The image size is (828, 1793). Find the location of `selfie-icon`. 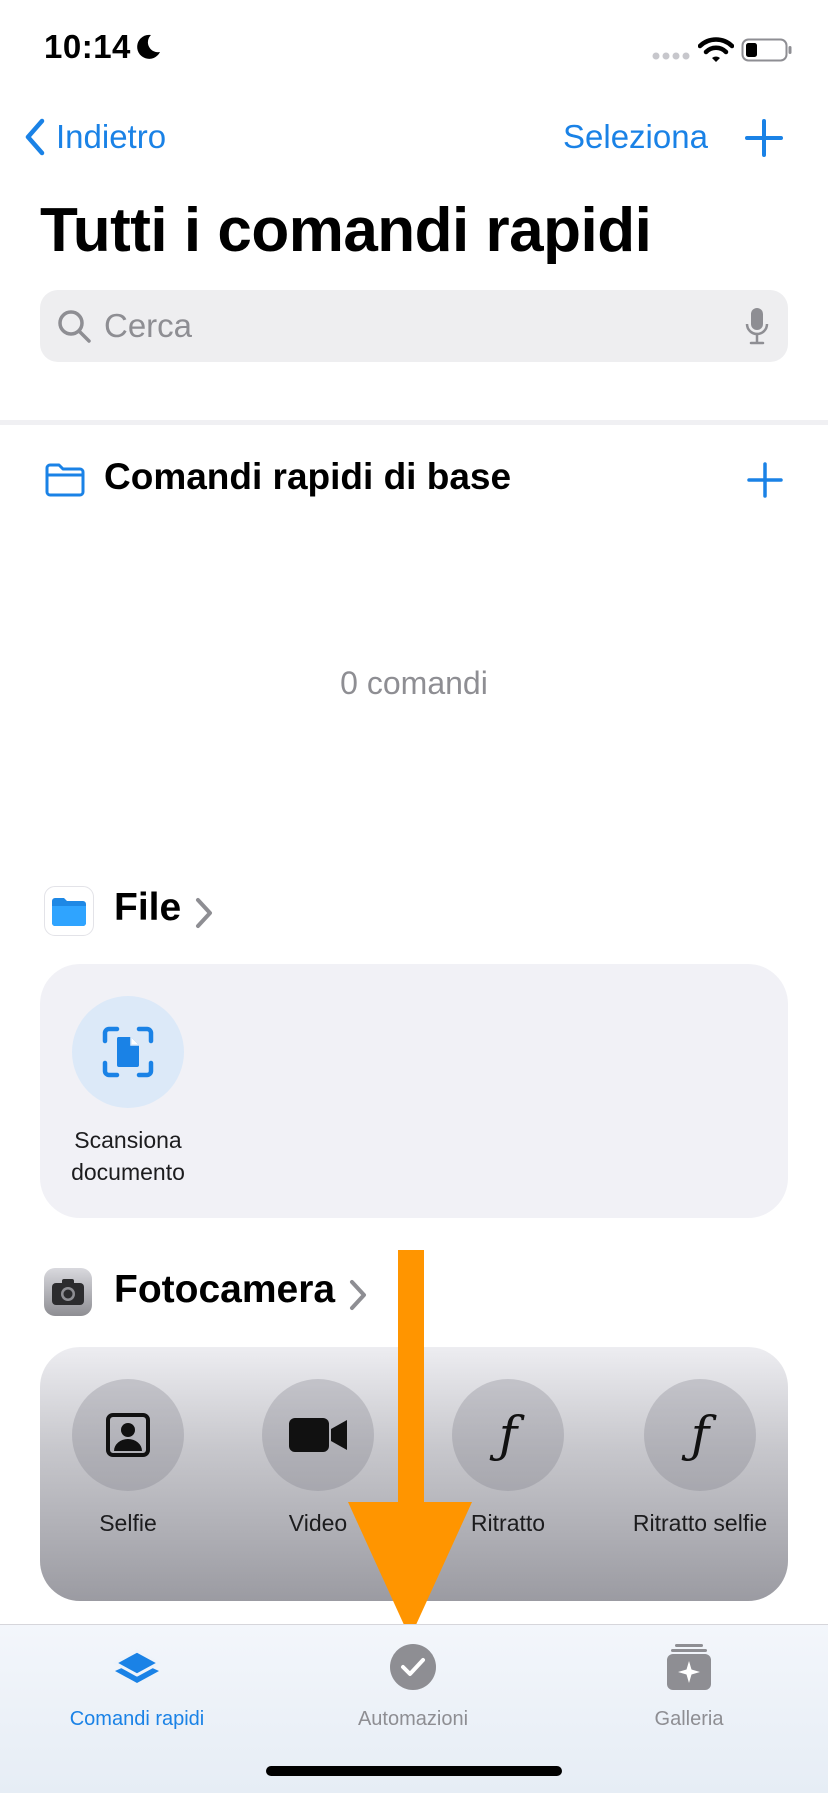

selfie-icon is located at coordinates (128, 1435).